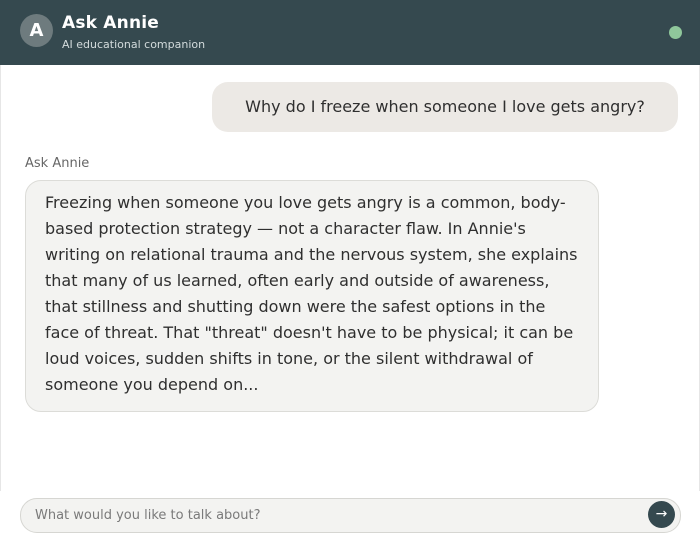  I want to click on send-button: →, so click(661, 514).